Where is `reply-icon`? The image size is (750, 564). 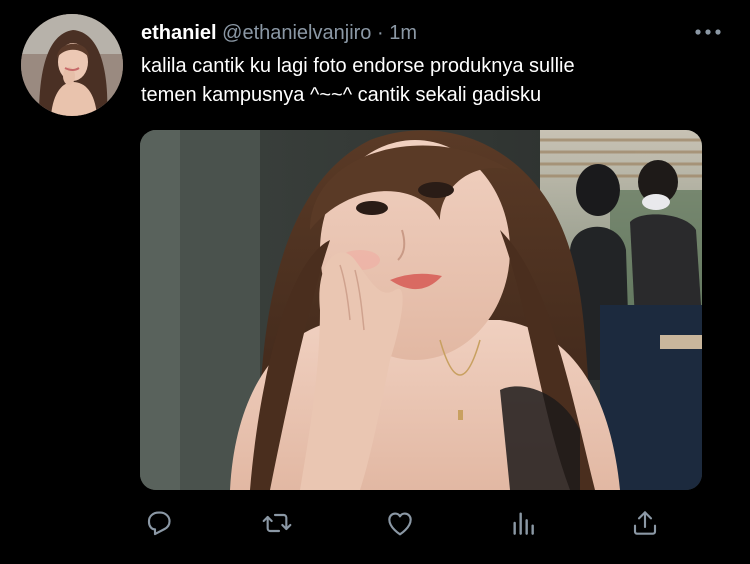 reply-icon is located at coordinates (159, 523).